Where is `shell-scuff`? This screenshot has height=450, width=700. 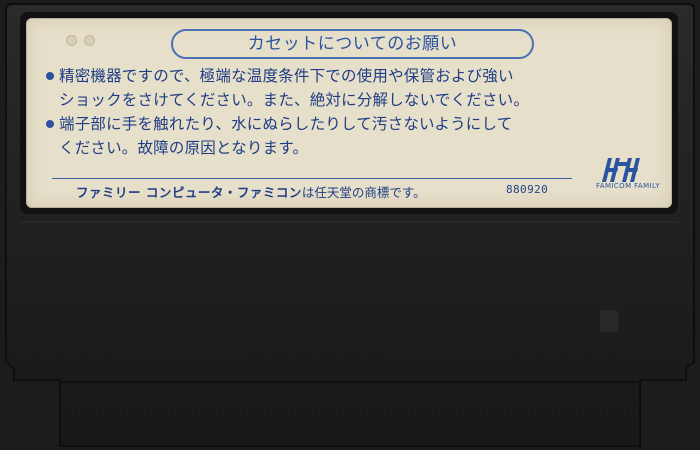 shell-scuff is located at coordinates (609, 321).